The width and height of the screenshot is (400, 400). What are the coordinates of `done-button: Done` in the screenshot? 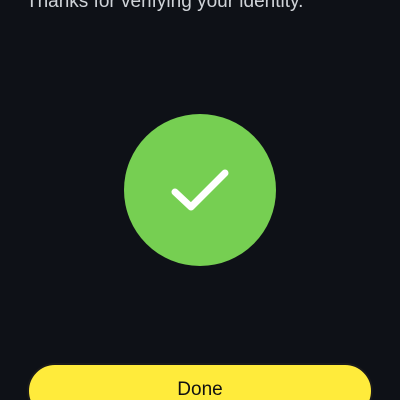 It's located at (200, 381).